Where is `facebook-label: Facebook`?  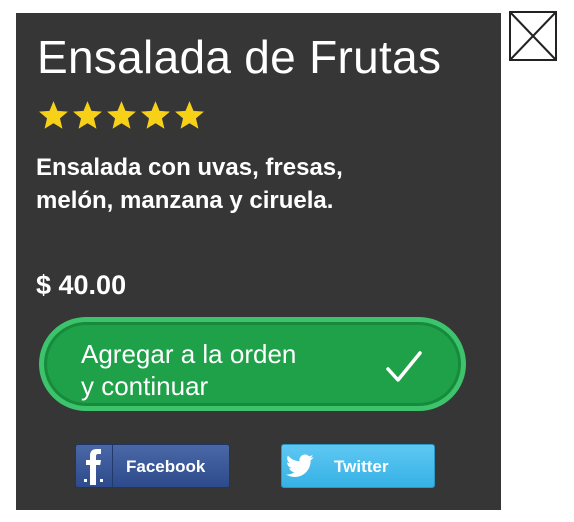 facebook-label: Facebook is located at coordinates (166, 466).